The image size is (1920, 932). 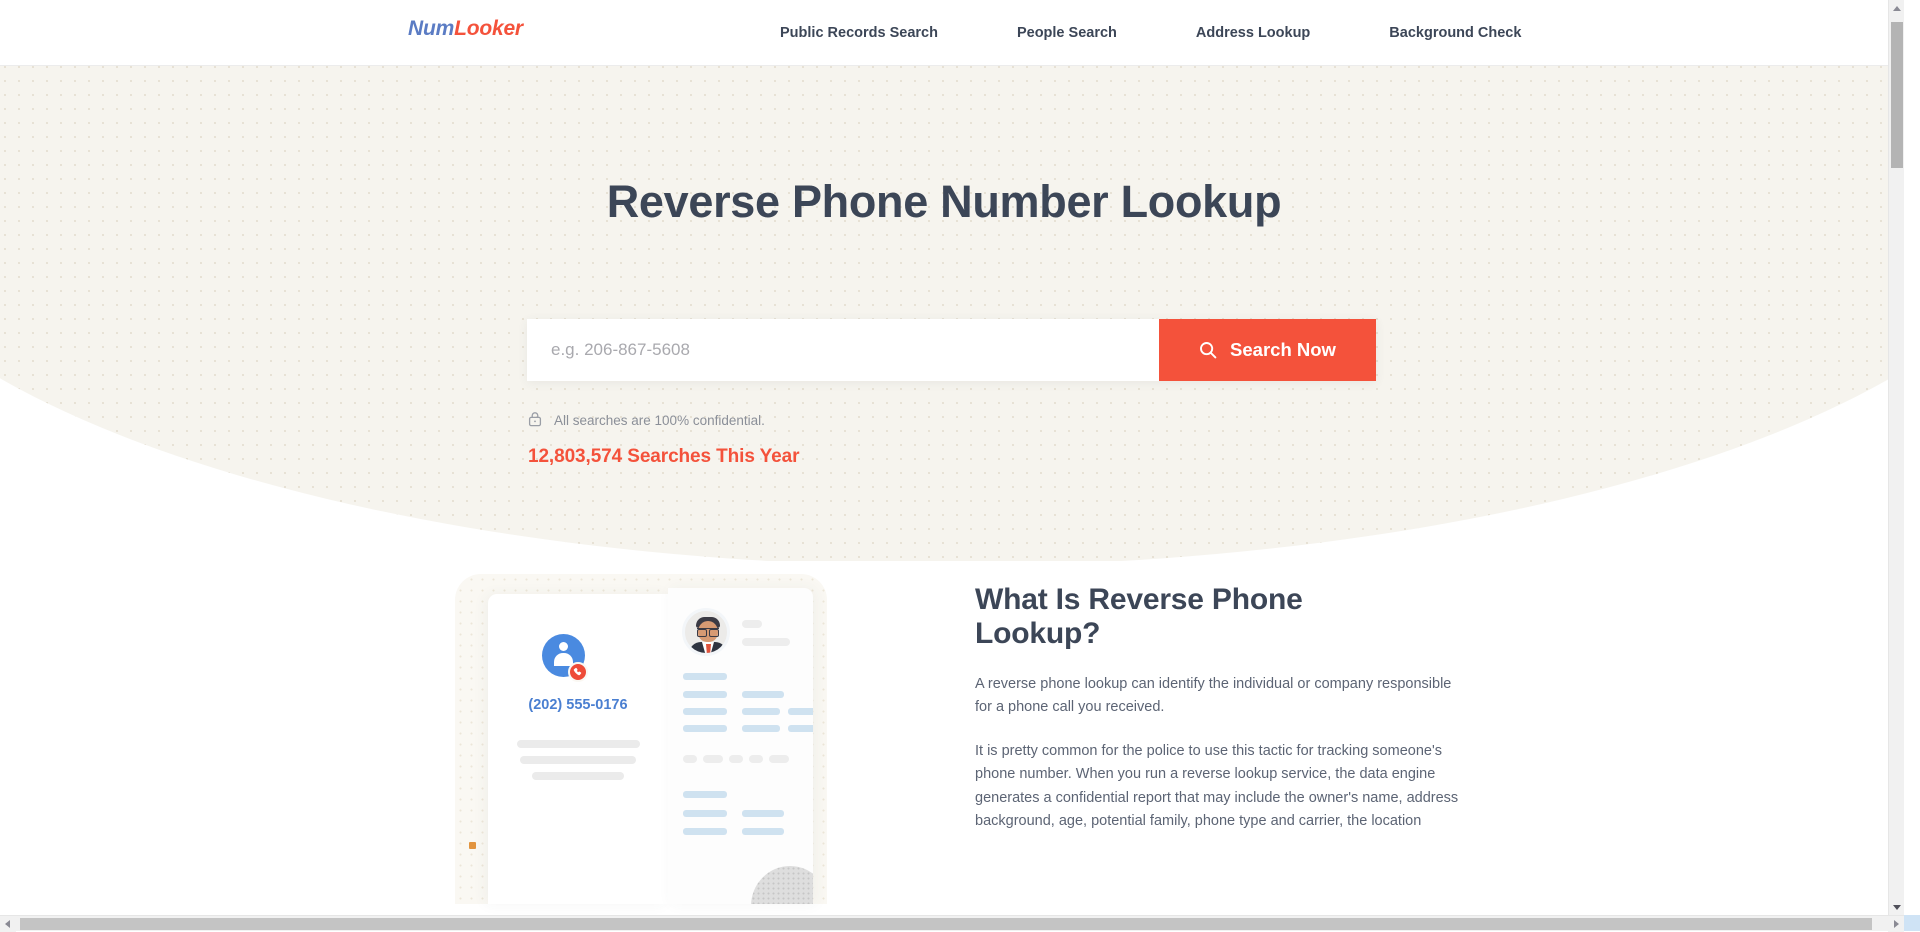 I want to click on profile-report-card, so click(x=740, y=746).